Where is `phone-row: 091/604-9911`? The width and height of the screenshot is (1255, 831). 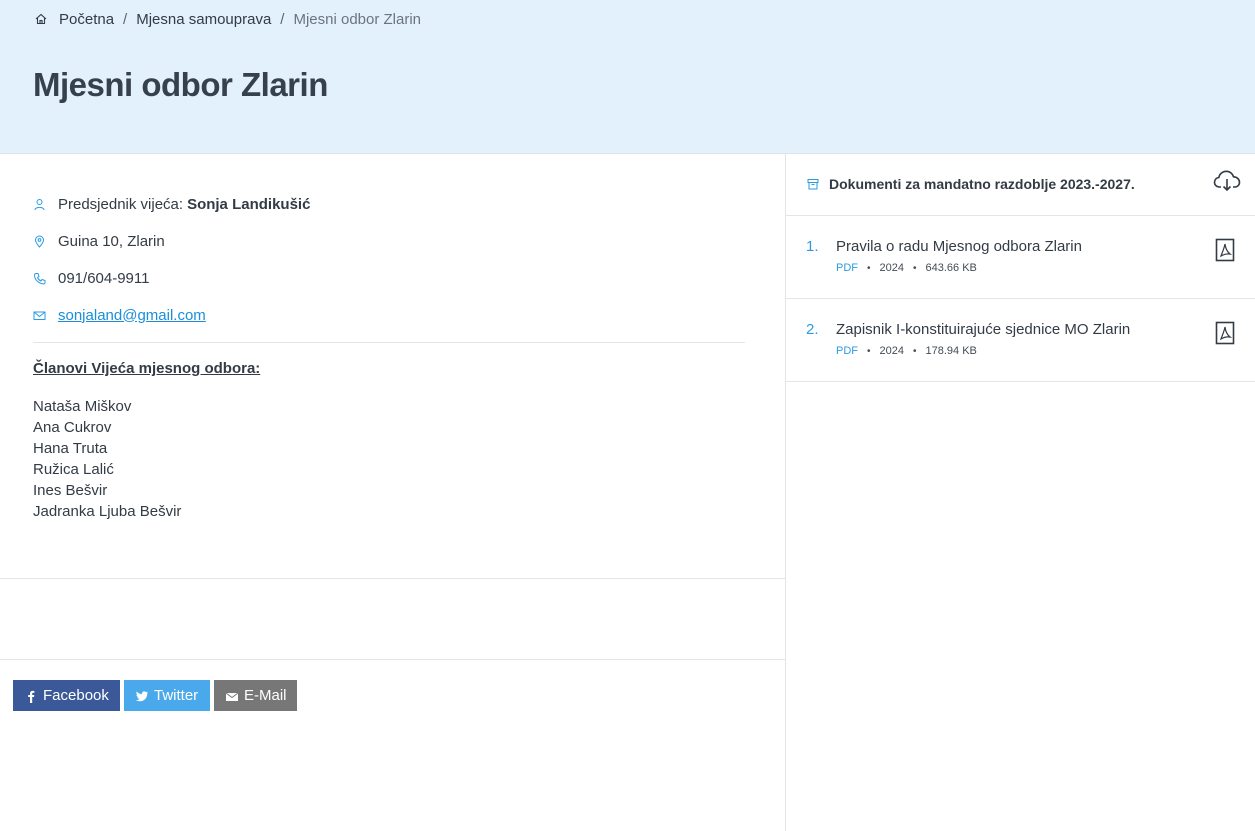
phone-row: 091/604-9911 is located at coordinates (91, 278).